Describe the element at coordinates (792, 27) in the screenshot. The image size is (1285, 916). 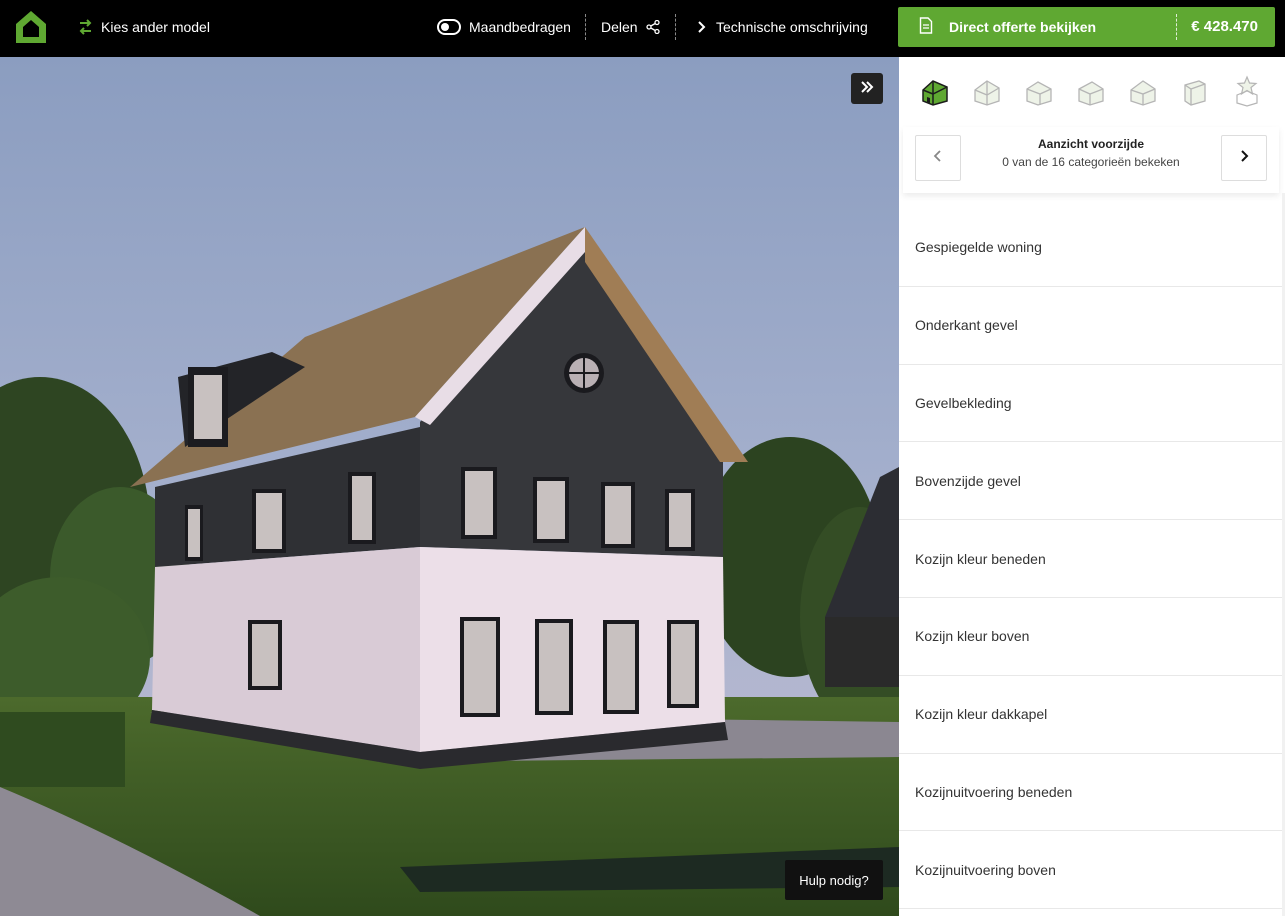
I see `tech-description-label: Technische omschrijving` at that location.